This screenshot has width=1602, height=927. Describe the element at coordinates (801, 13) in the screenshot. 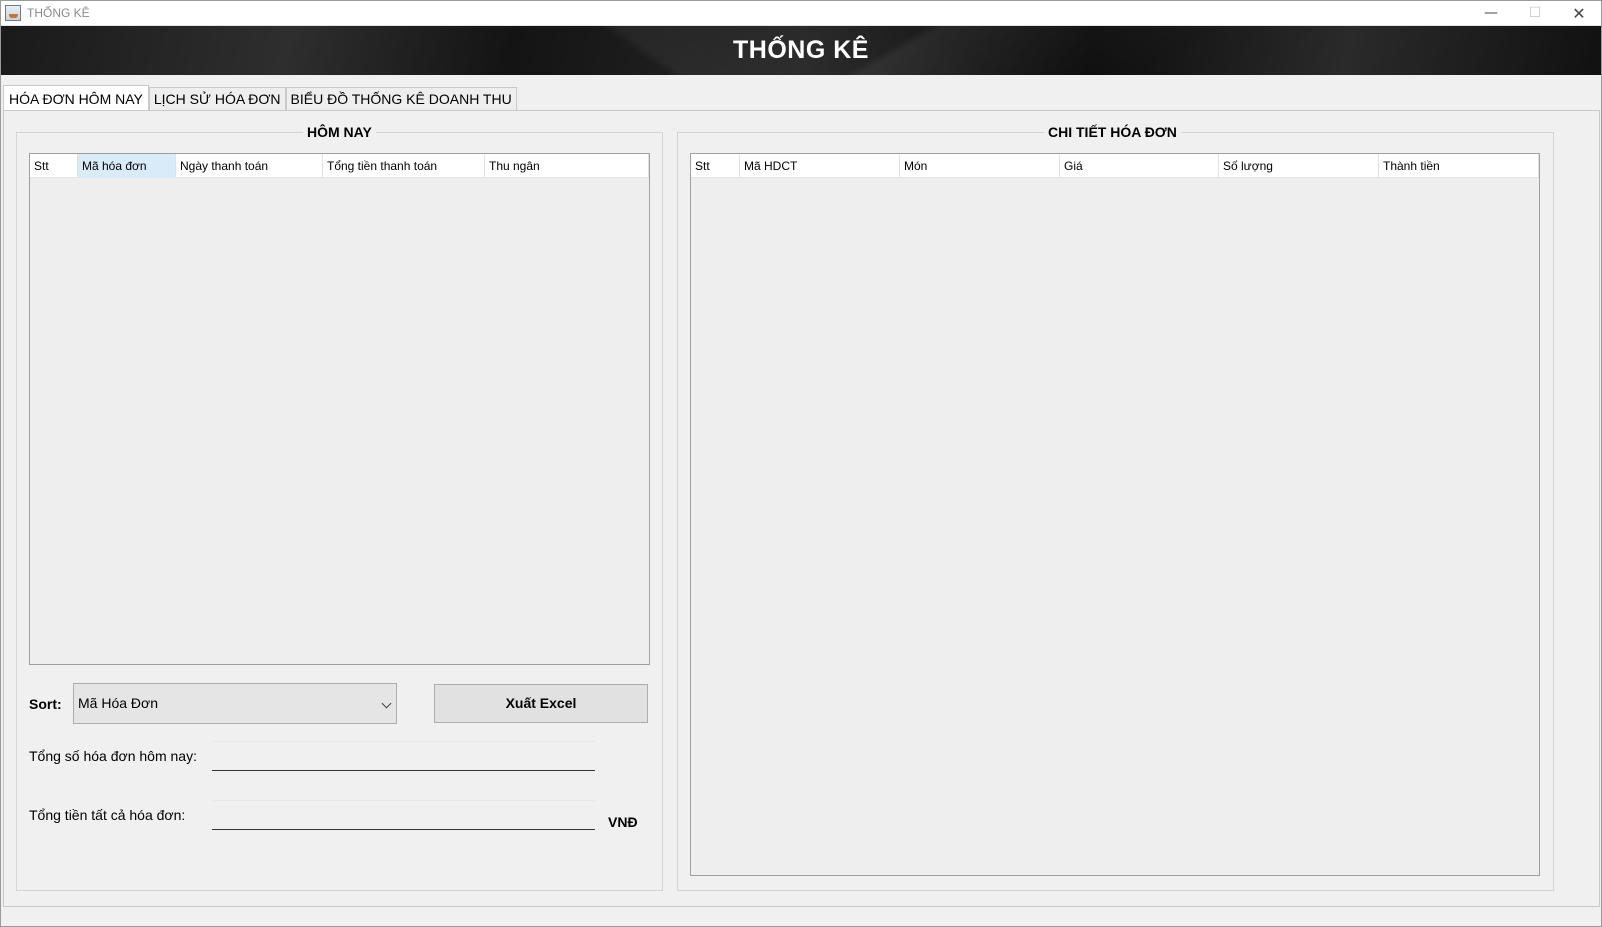

I see `title-bar: THỐNG KÊ — ☐ ✕` at that location.